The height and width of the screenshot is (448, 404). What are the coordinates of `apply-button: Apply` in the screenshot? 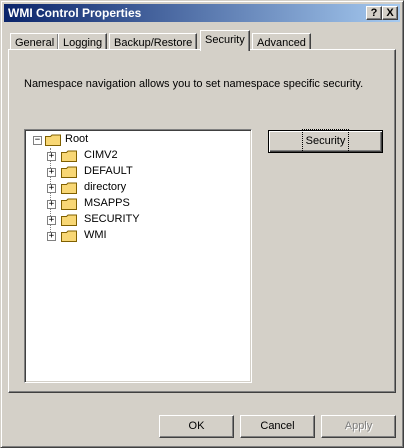 It's located at (358, 426).